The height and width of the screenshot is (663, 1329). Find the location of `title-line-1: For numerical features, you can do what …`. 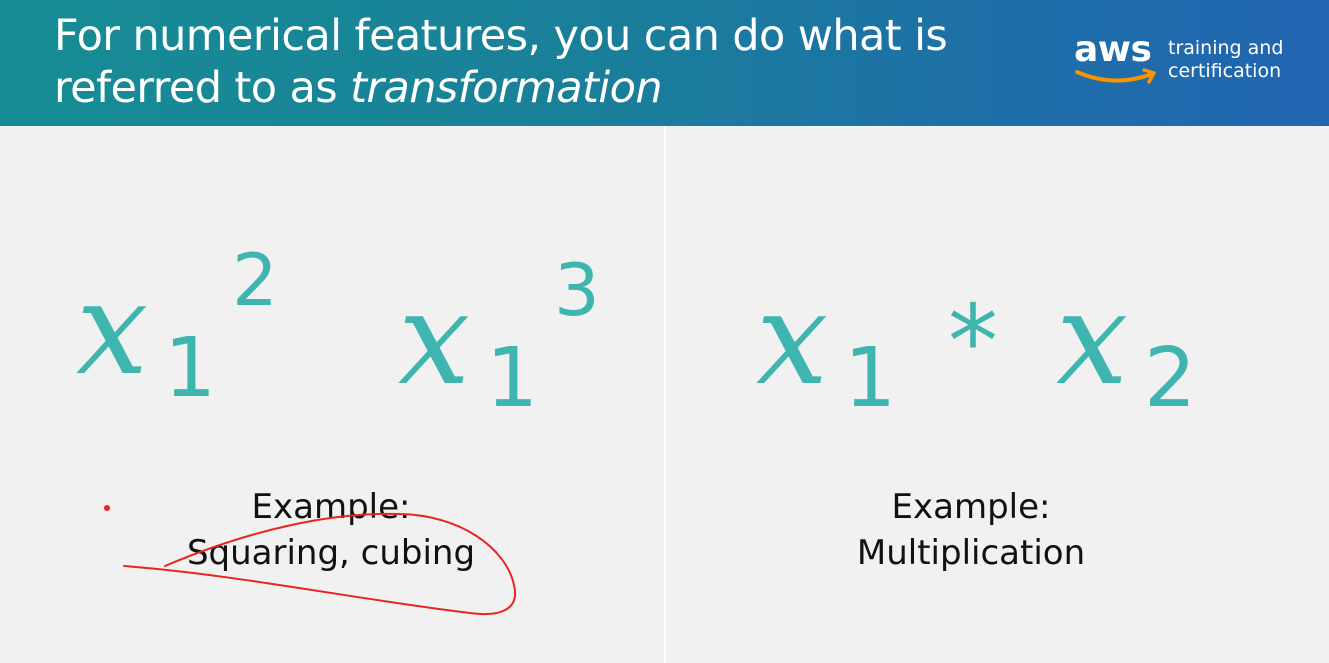

title-line-1: For numerical features, you can do what … is located at coordinates (501, 36).